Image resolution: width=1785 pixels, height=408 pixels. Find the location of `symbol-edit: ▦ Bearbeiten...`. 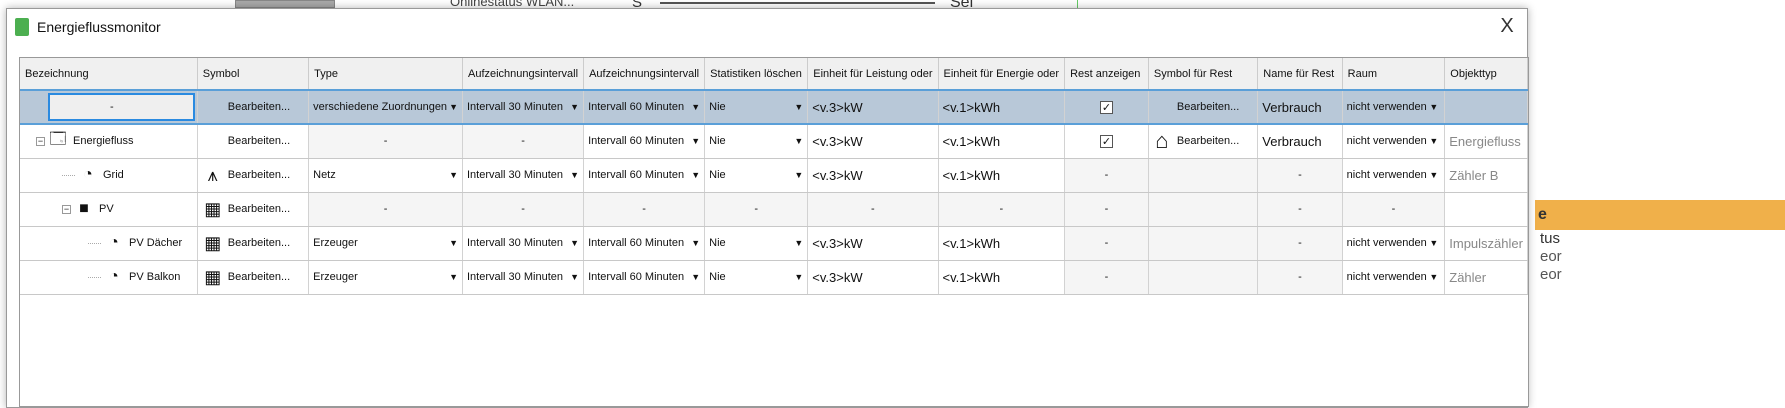

symbol-edit: ▦ Bearbeiten... is located at coordinates (253, 277).